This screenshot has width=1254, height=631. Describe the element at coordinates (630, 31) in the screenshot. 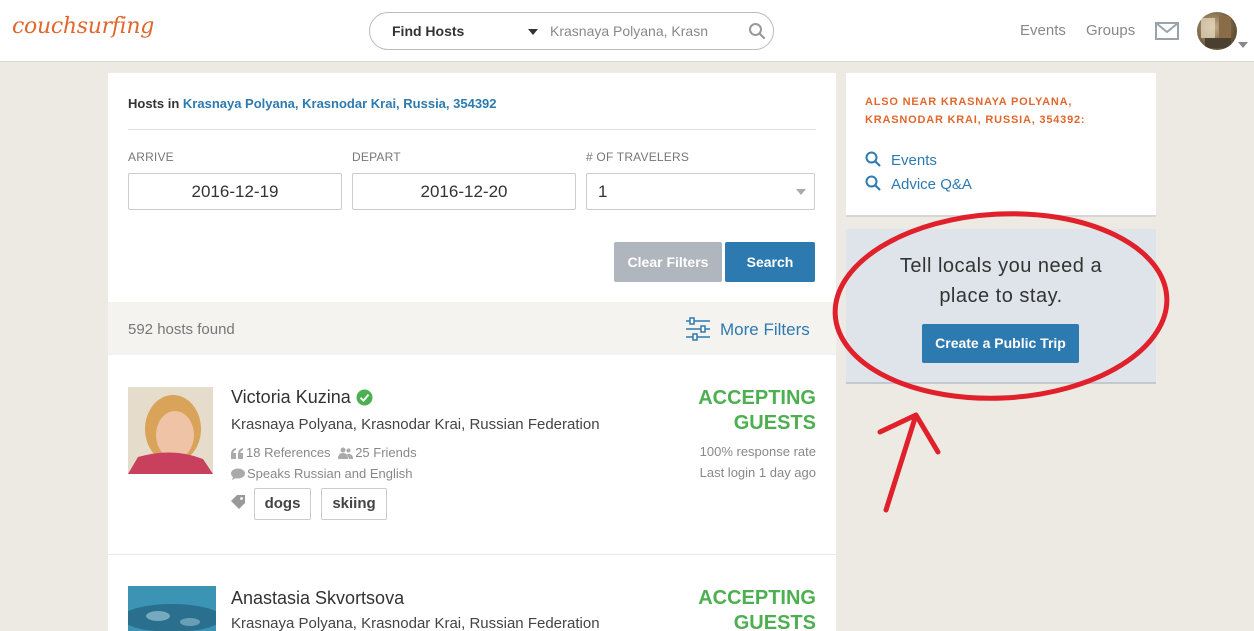

I see `search-location-input: Krasnaya Polyana, Krasn` at that location.